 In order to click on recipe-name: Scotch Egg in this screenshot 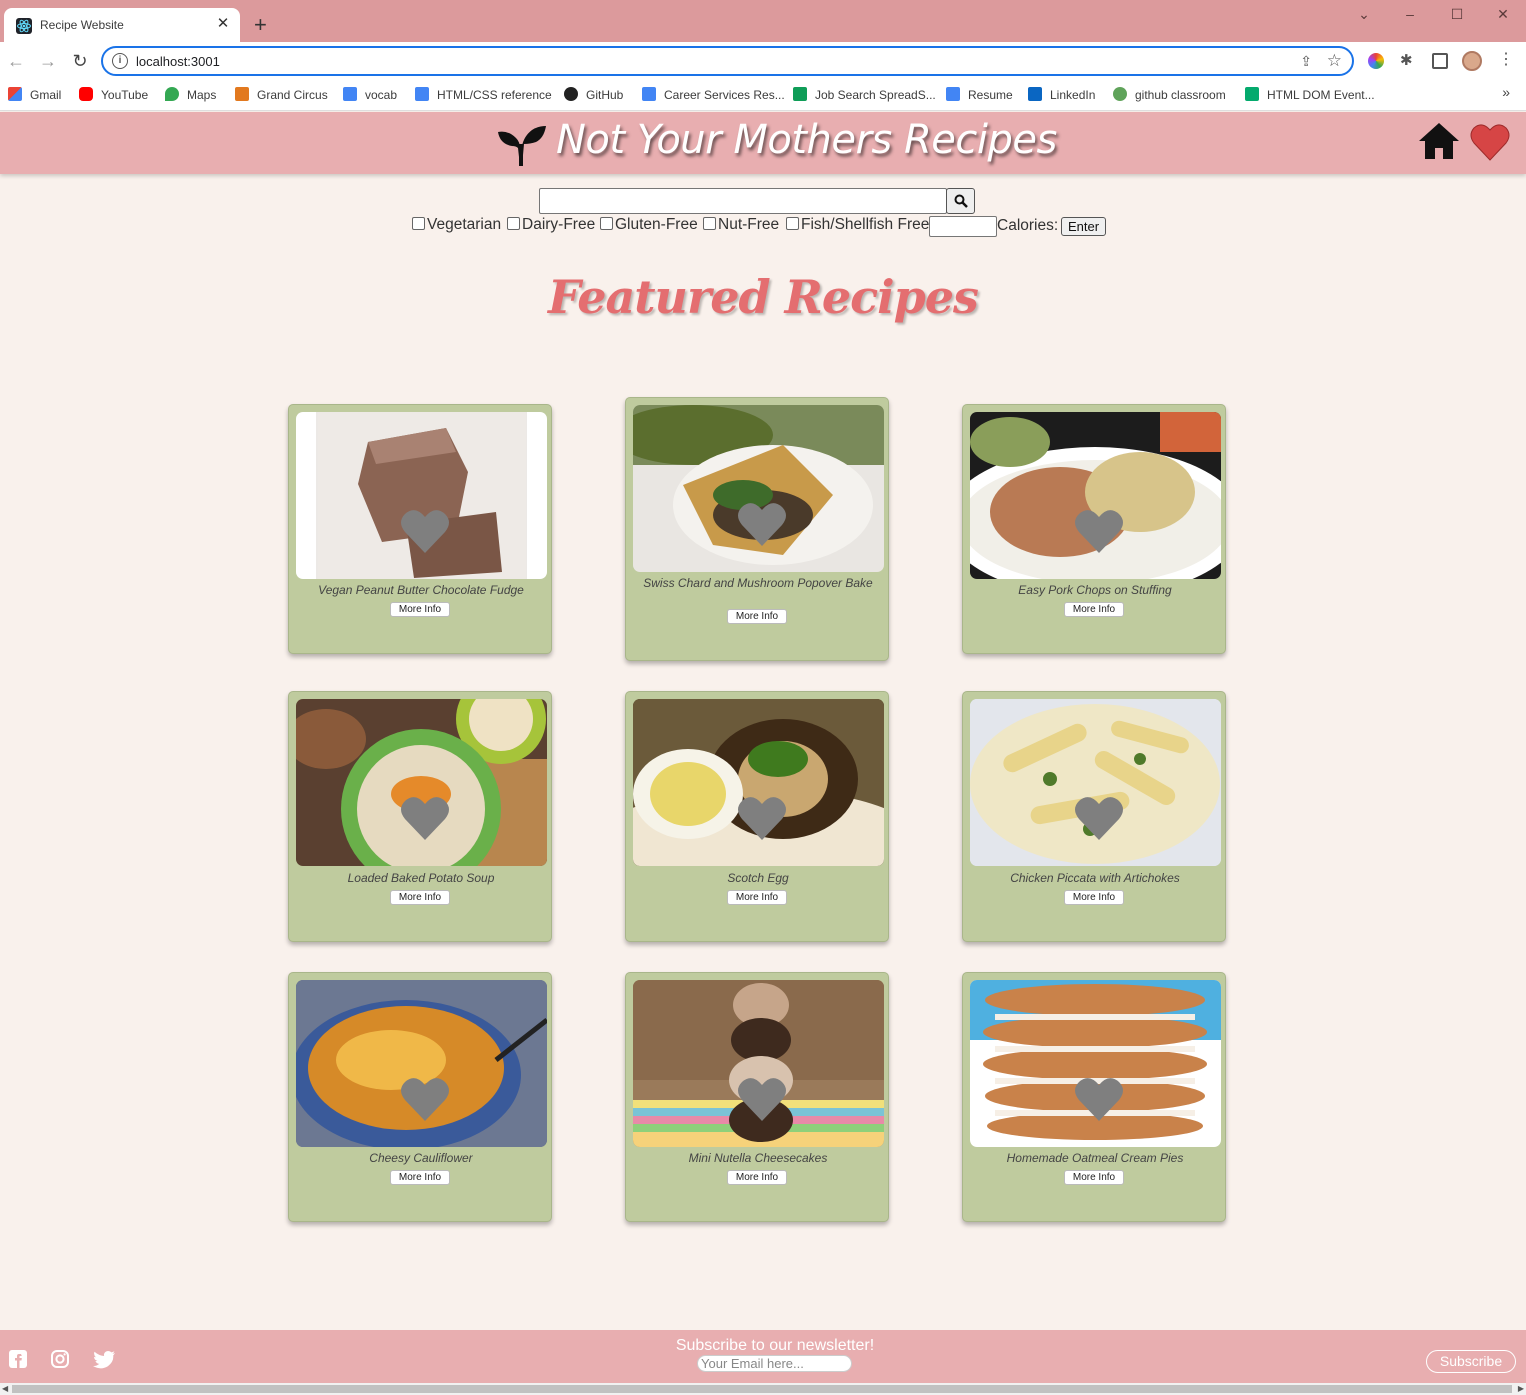, I will do `click(758, 878)`.